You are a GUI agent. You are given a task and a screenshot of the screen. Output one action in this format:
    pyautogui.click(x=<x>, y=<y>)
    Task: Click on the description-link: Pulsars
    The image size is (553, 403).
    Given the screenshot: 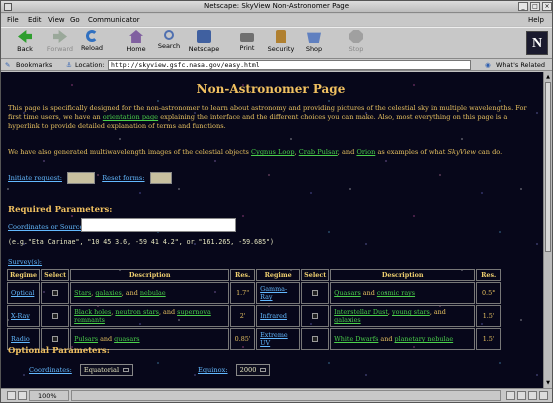 What is the action you would take?
    pyautogui.click(x=86, y=339)
    